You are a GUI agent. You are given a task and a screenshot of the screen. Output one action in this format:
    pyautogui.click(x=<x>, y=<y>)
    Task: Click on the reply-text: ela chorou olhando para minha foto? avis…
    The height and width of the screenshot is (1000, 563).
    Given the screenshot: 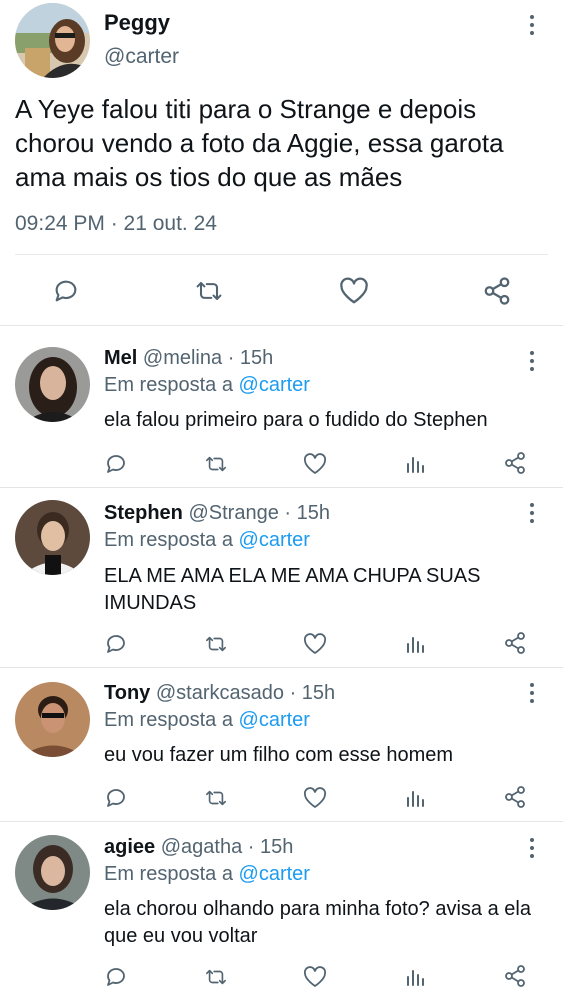 What is the action you would take?
    pyautogui.click(x=317, y=922)
    